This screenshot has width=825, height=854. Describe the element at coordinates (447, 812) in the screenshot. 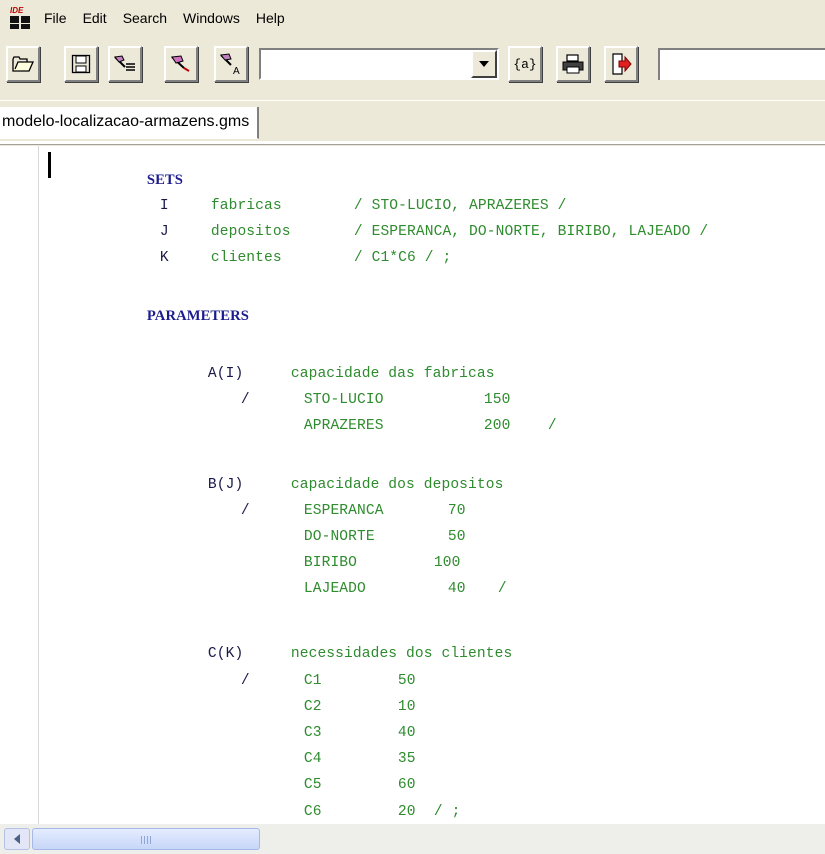

I see `code-line: / ;` at that location.